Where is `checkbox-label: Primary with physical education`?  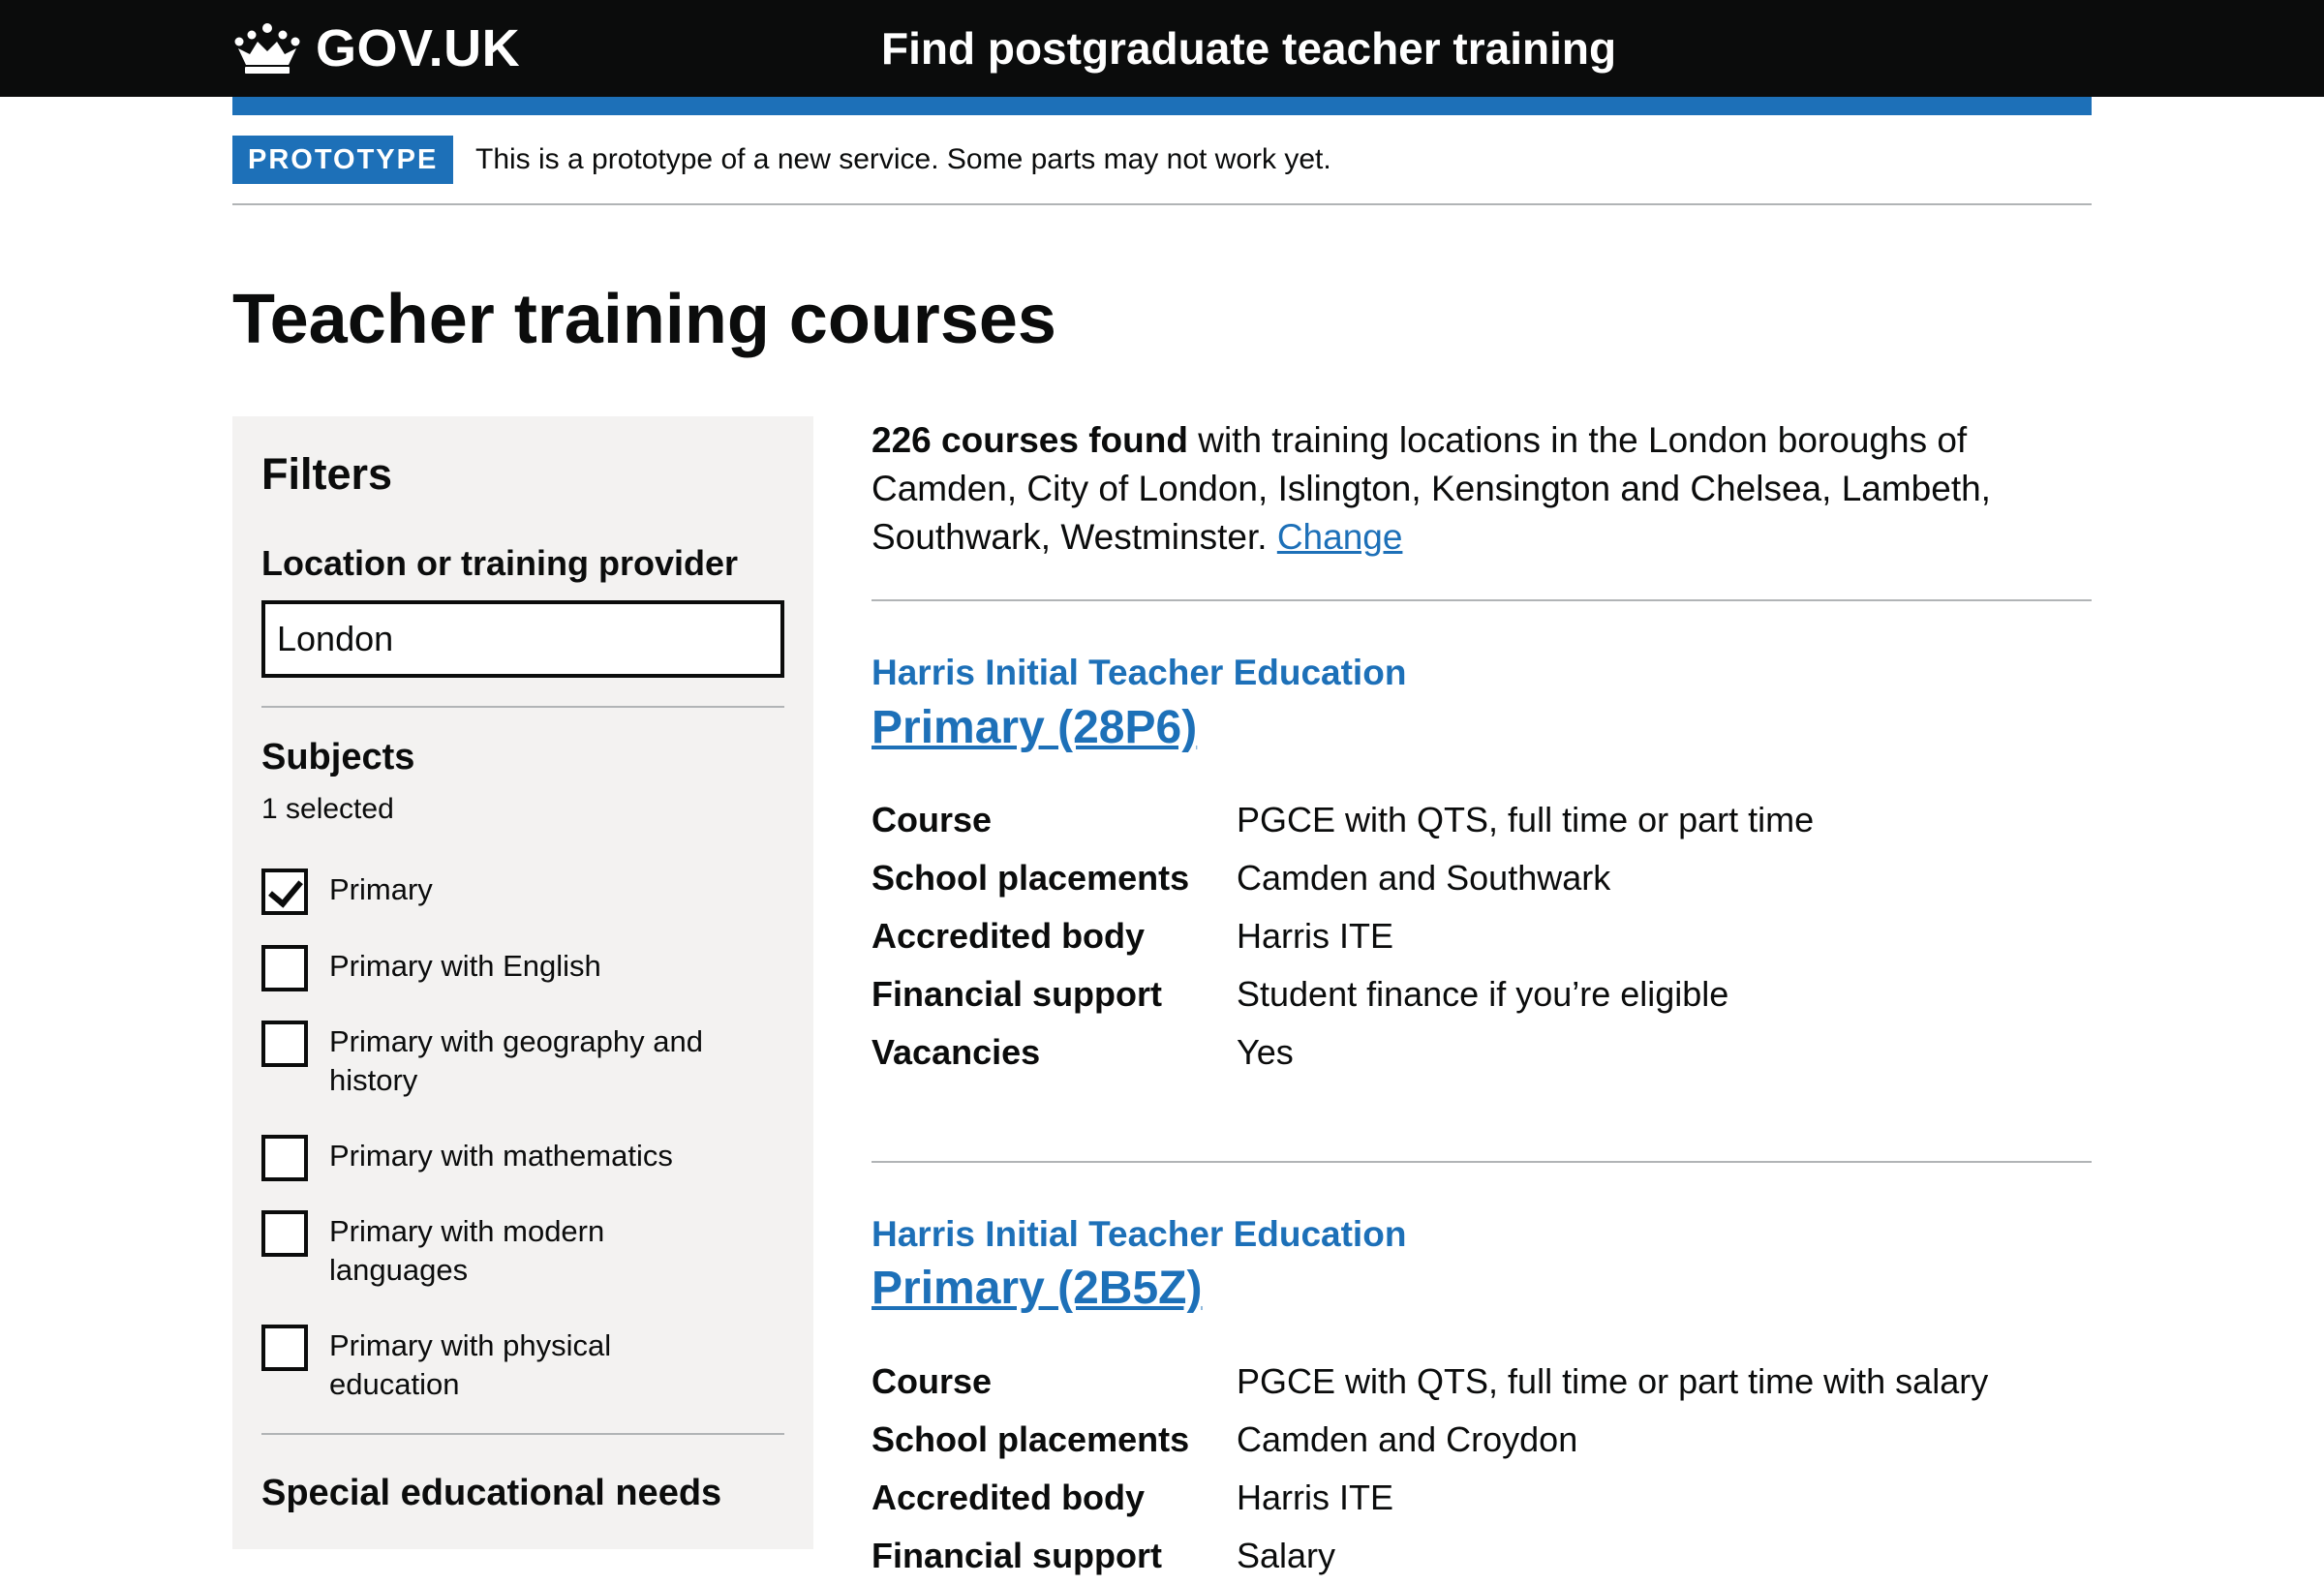 checkbox-label: Primary with physical education is located at coordinates (537, 1365).